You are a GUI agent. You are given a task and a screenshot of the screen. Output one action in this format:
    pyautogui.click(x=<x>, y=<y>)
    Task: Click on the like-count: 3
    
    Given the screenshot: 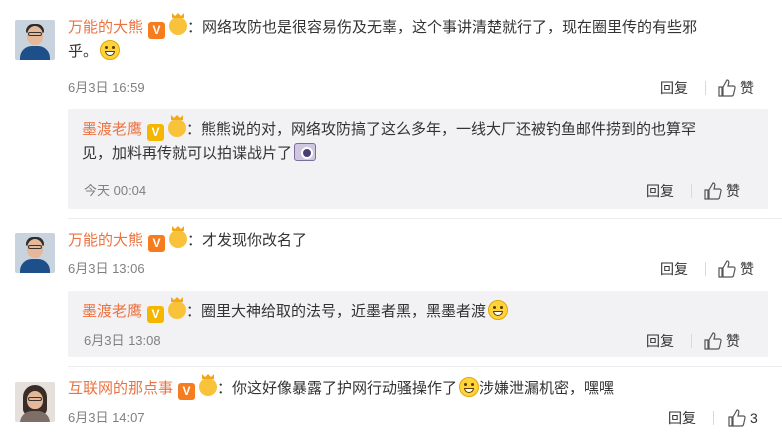 What is the action you would take?
    pyautogui.click(x=754, y=418)
    